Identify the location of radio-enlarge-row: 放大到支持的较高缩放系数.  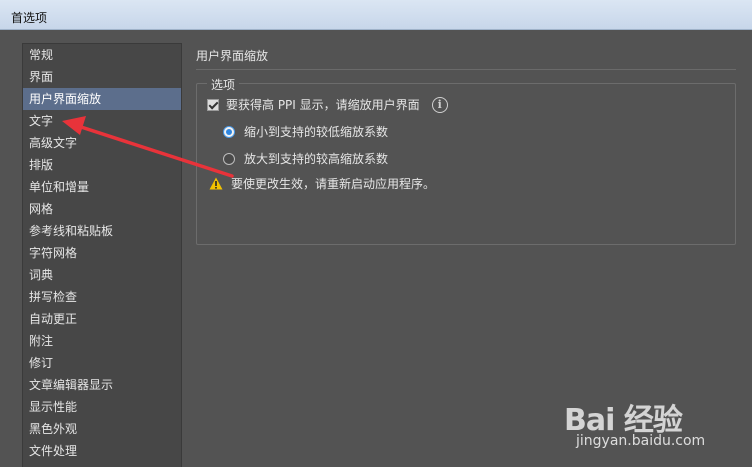
(305, 158).